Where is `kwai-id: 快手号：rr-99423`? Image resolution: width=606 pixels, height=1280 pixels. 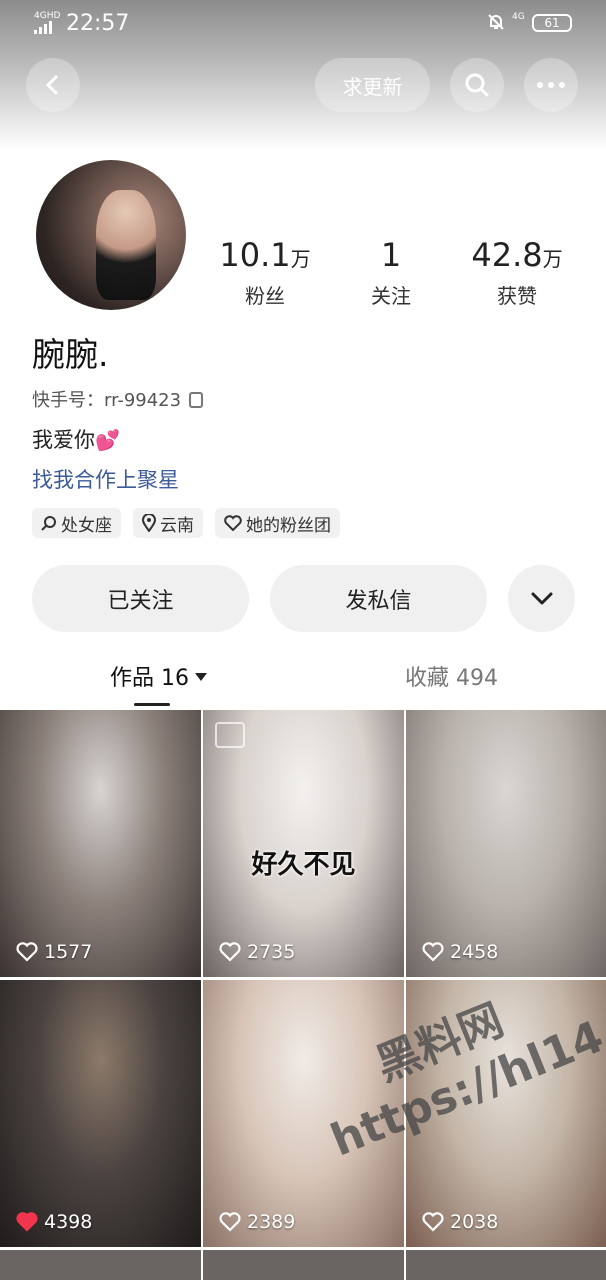 kwai-id: 快手号：rr-99423 is located at coordinates (118, 399).